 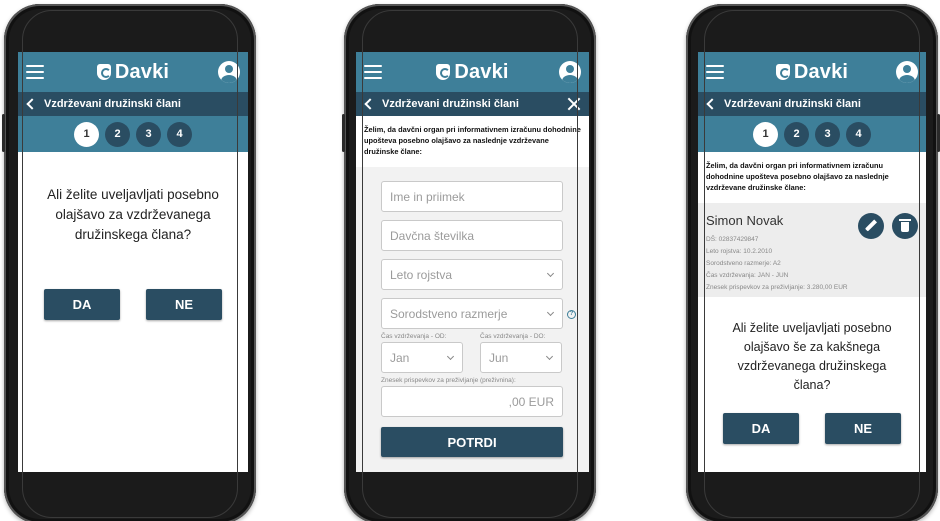 What do you see at coordinates (472, 274) in the screenshot?
I see `birth-year-select: Leto rojstva` at bounding box center [472, 274].